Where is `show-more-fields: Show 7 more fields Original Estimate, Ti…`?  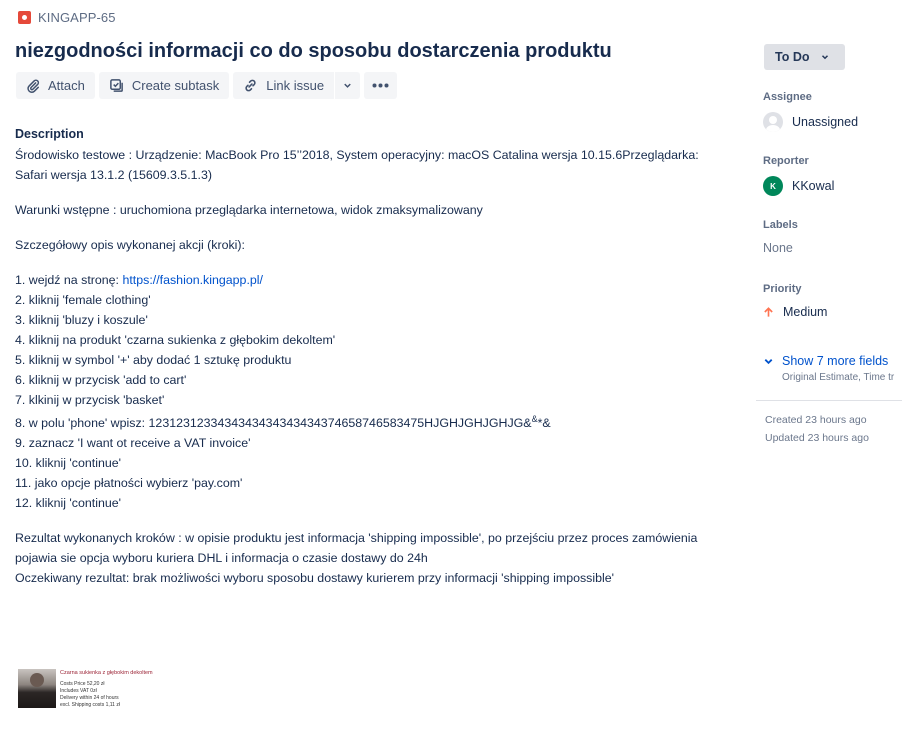
show-more-fields: Show 7 more fields Original Estimate, Ti… is located at coordinates (828, 368).